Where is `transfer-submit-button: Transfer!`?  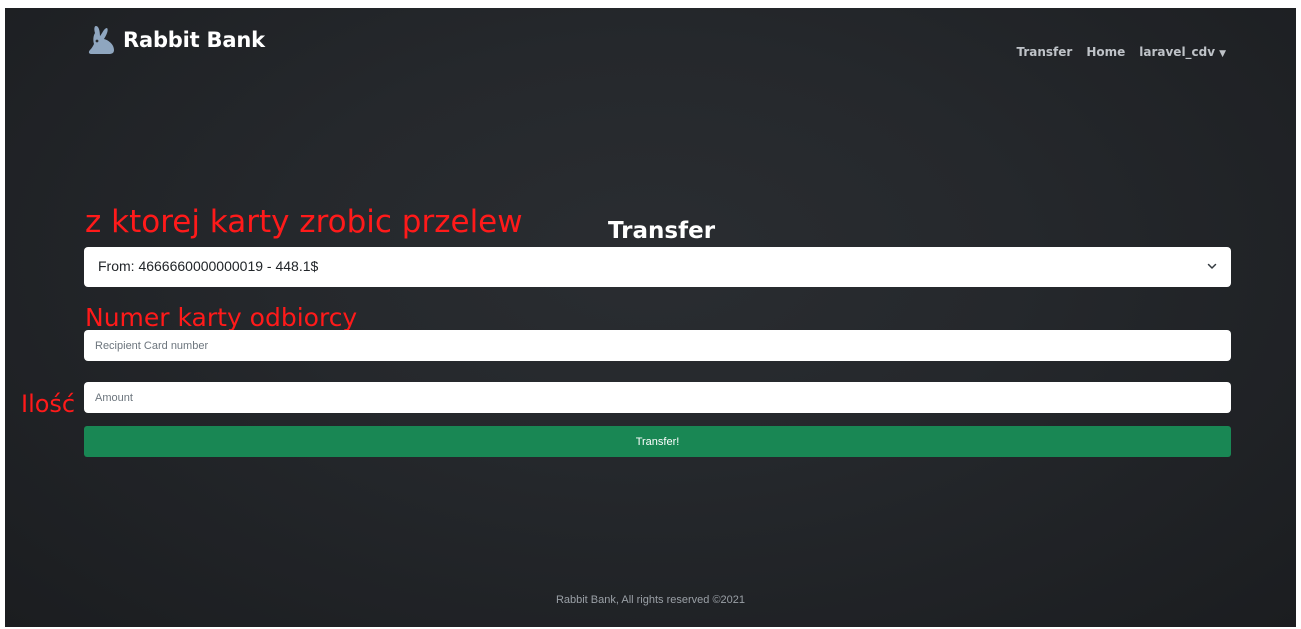 transfer-submit-button: Transfer! is located at coordinates (657, 441).